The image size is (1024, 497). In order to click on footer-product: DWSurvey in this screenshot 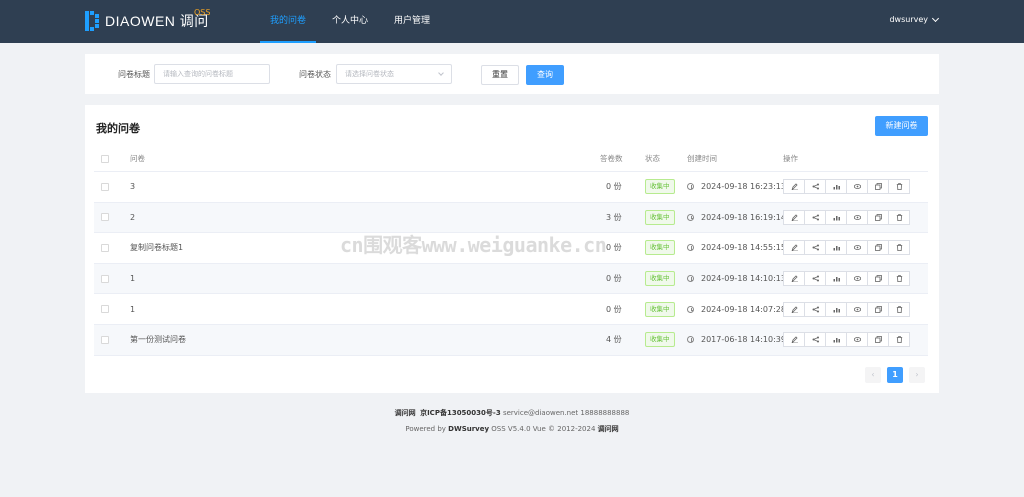, I will do `click(468, 429)`.